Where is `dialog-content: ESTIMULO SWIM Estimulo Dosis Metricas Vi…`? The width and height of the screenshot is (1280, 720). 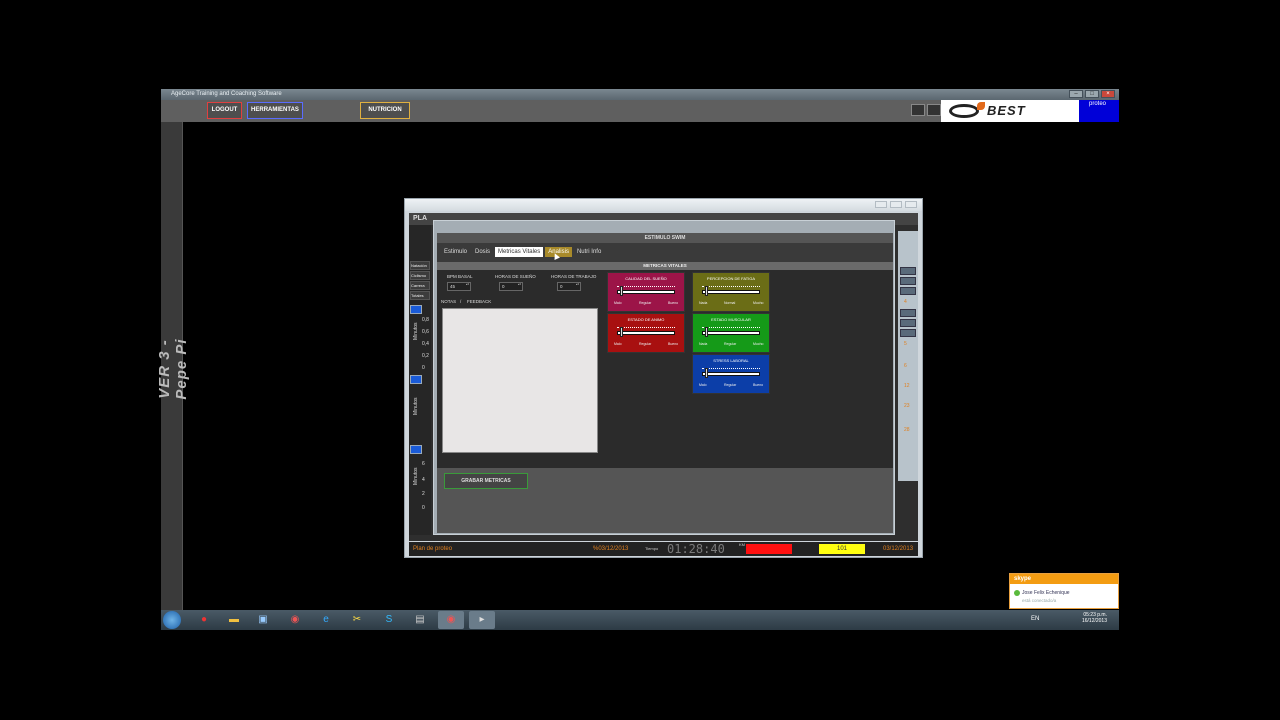
dialog-content: ESTIMULO SWIM Estimulo Dosis Metricas Vi… is located at coordinates (665, 383).